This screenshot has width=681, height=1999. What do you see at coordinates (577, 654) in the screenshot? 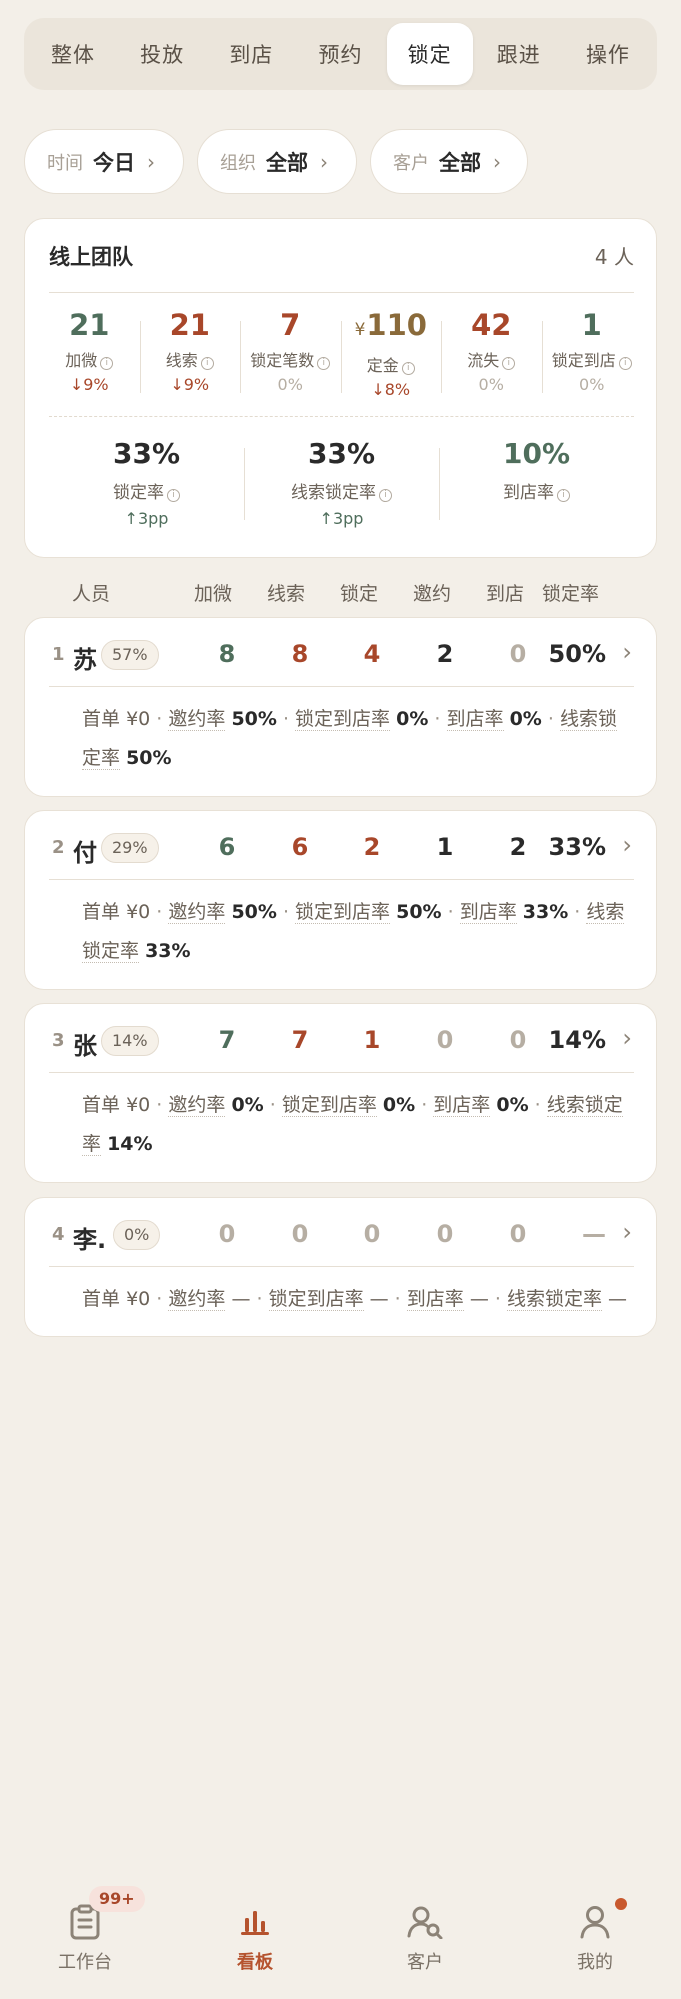
I see `person-lock-rate: 50%` at bounding box center [577, 654].